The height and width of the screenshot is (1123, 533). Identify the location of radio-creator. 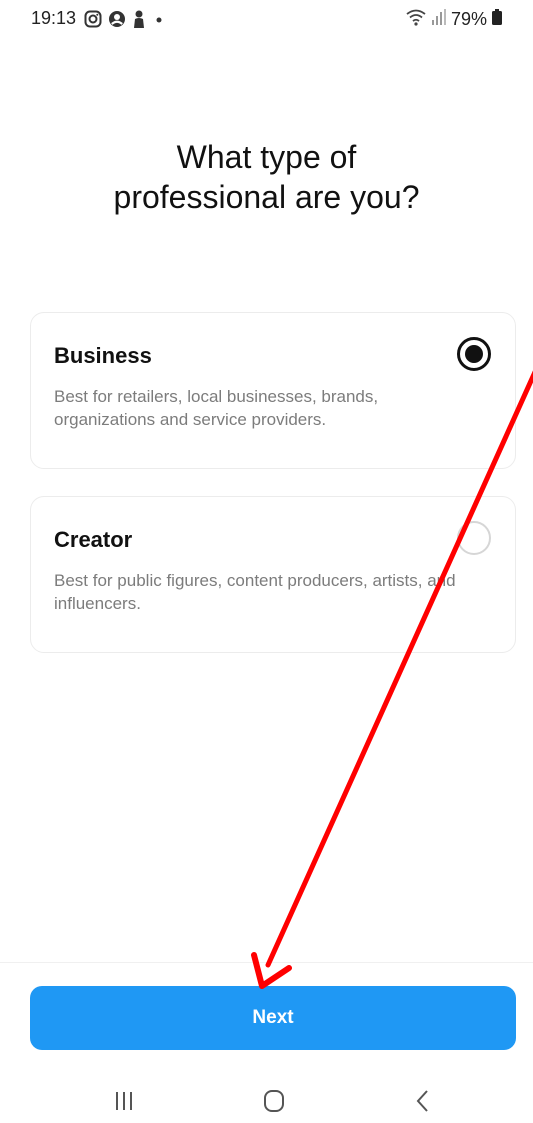
(474, 538).